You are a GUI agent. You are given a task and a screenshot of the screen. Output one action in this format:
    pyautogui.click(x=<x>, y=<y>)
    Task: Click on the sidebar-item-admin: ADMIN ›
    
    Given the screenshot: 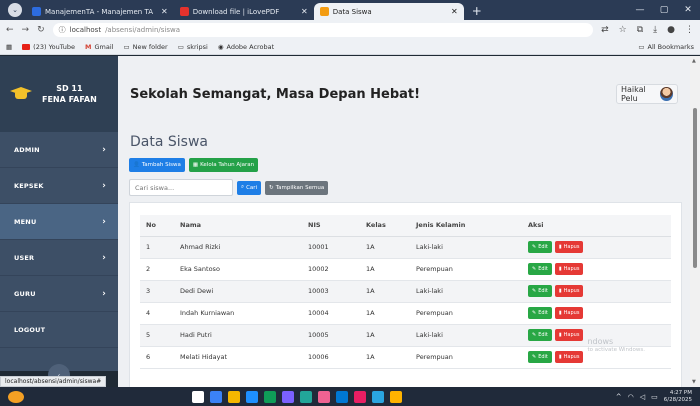 What is the action you would take?
    pyautogui.click(x=59, y=150)
    